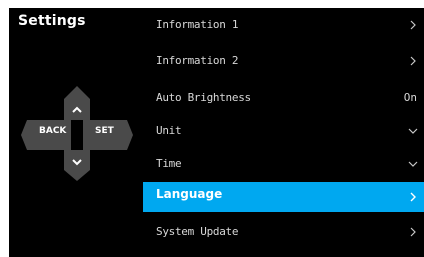 Image resolution: width=424 pixels, height=257 pixels. Describe the element at coordinates (77, 103) in the screenshot. I see `up-button` at that location.